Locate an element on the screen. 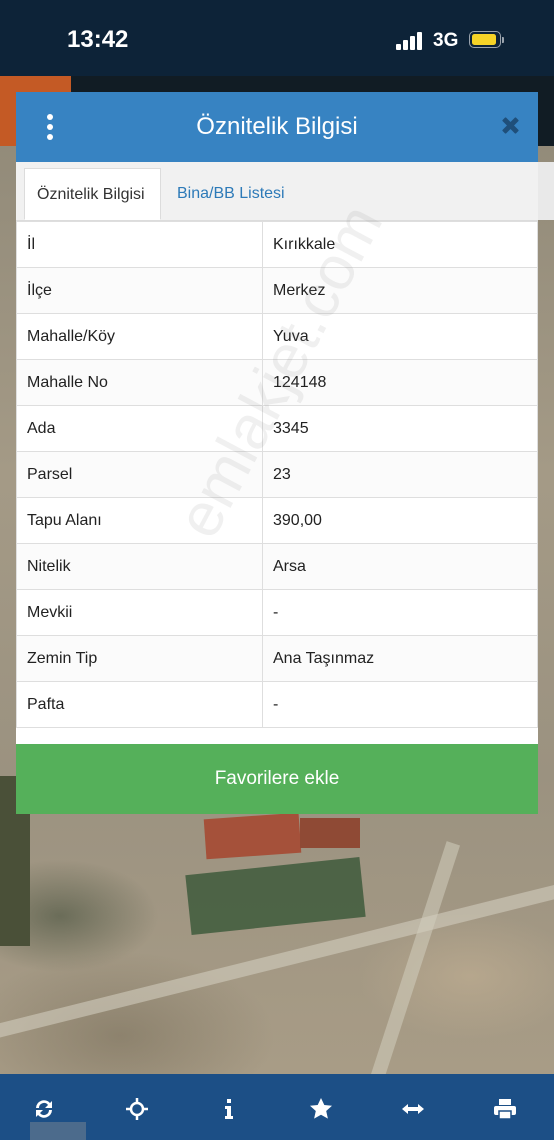 The width and height of the screenshot is (554, 1140). table-row: Mevkii - is located at coordinates (277, 612).